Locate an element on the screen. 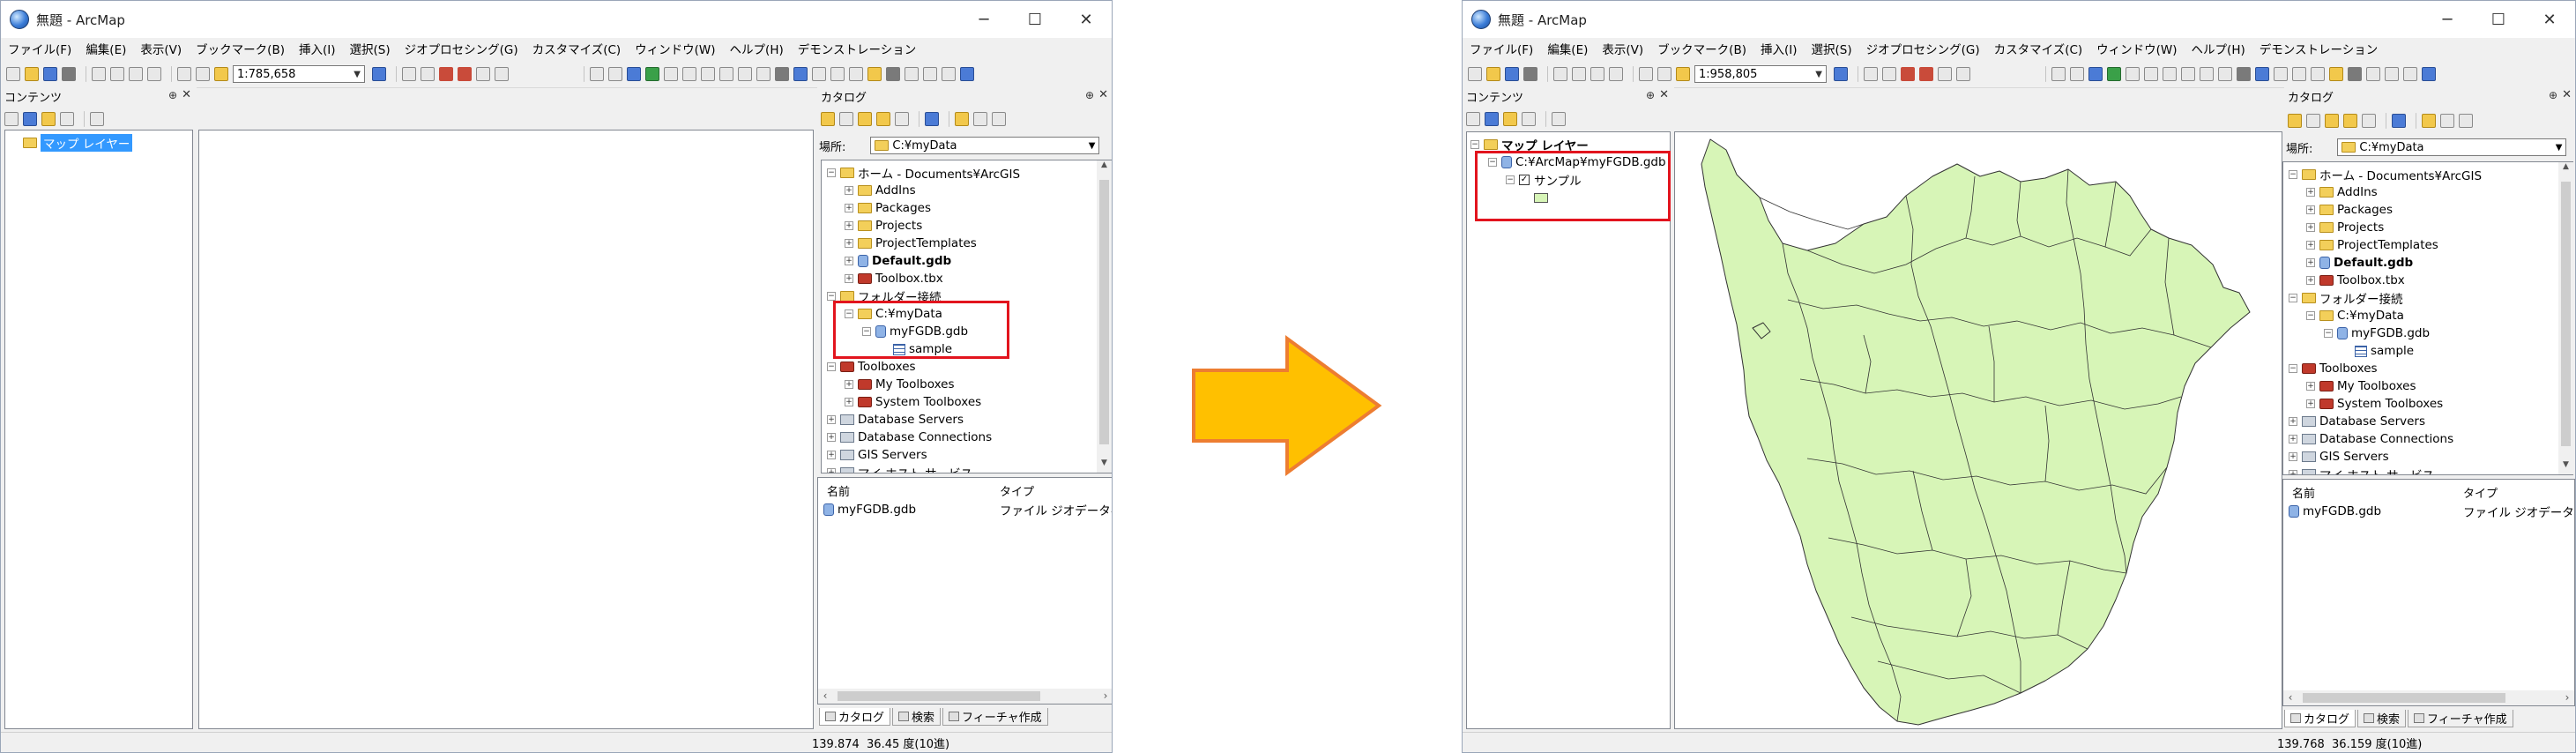 The width and height of the screenshot is (2576, 753). catalog-window-icon is located at coordinates (428, 74).